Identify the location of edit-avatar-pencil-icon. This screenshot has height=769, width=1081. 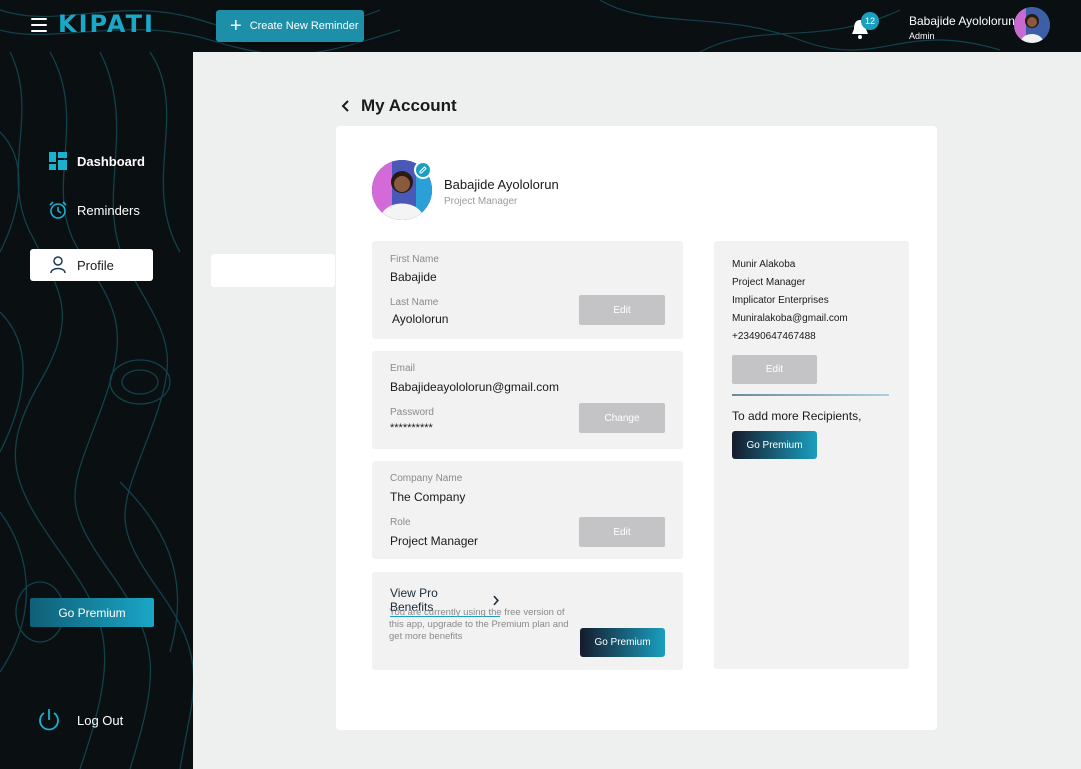
(423, 170).